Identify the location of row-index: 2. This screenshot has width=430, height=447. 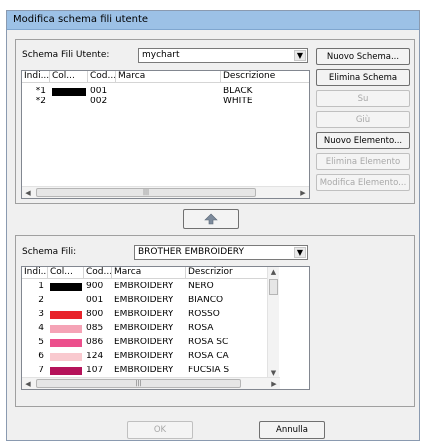
(41, 300).